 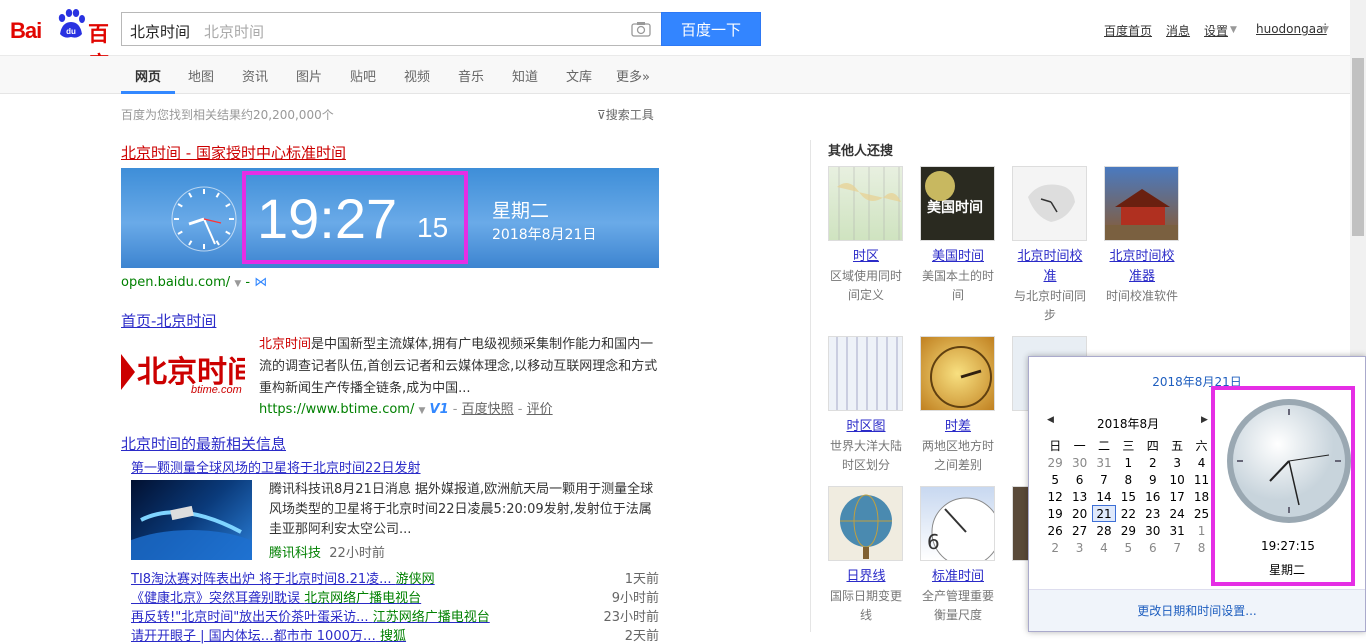 I want to click on result-meta-2: https://www.btime.com/ ▼ V1 - 百度快照 - 评价, so click(x=406, y=409).